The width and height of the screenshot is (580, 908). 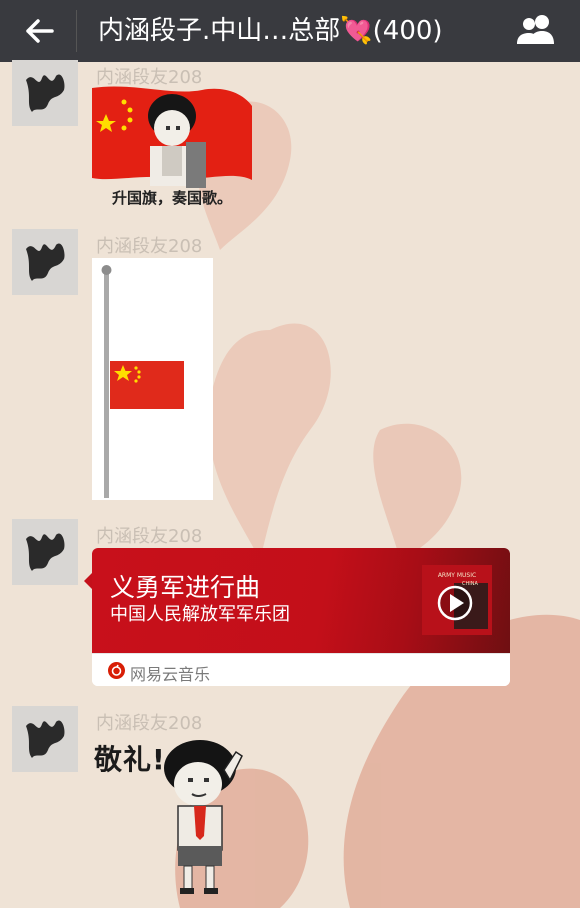 I want to click on salute-sticker, so click(x=205, y=820).